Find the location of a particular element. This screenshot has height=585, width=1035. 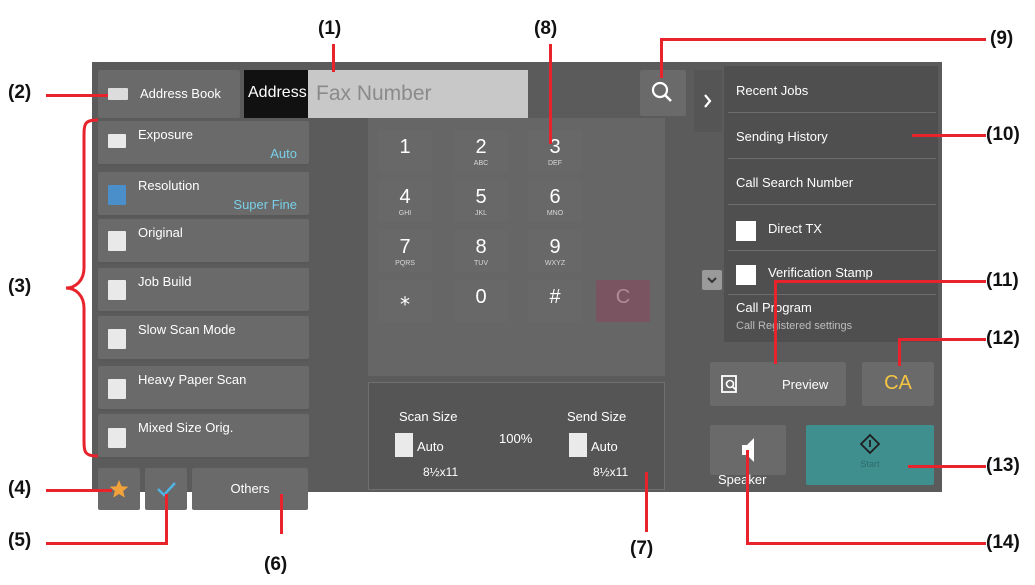

send-size-value: Auto is located at coordinates (604, 446).